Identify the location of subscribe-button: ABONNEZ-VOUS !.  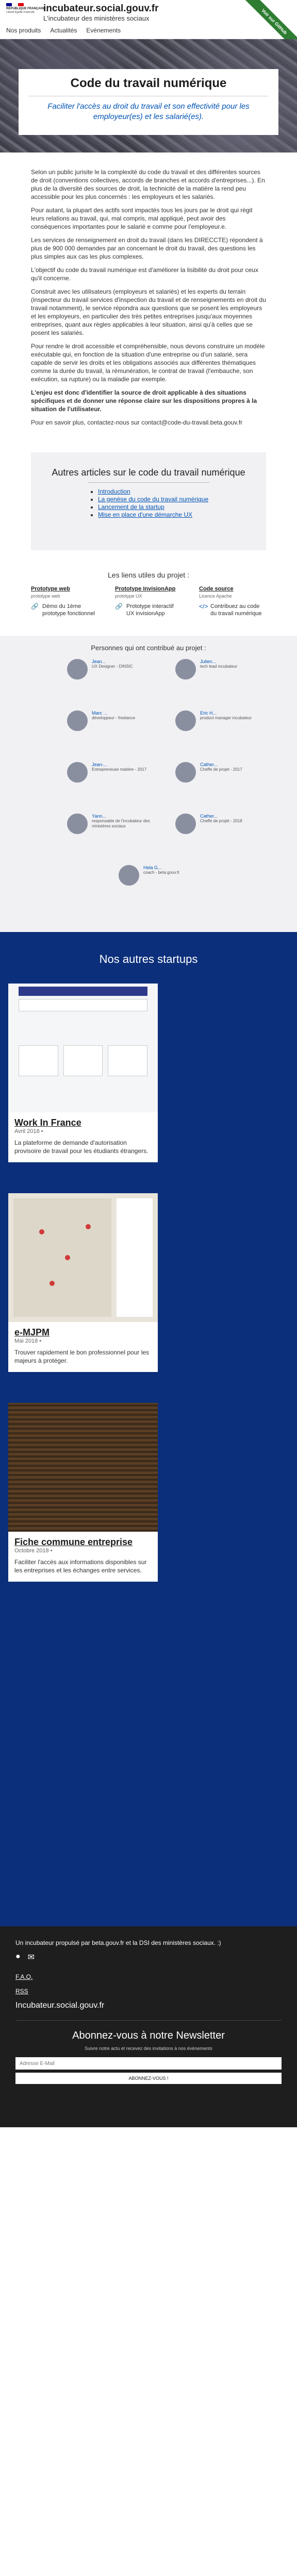
(148, 2078).